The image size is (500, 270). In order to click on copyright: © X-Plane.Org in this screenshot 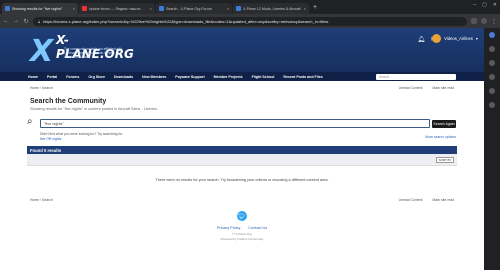, I will do `click(242, 234)`.